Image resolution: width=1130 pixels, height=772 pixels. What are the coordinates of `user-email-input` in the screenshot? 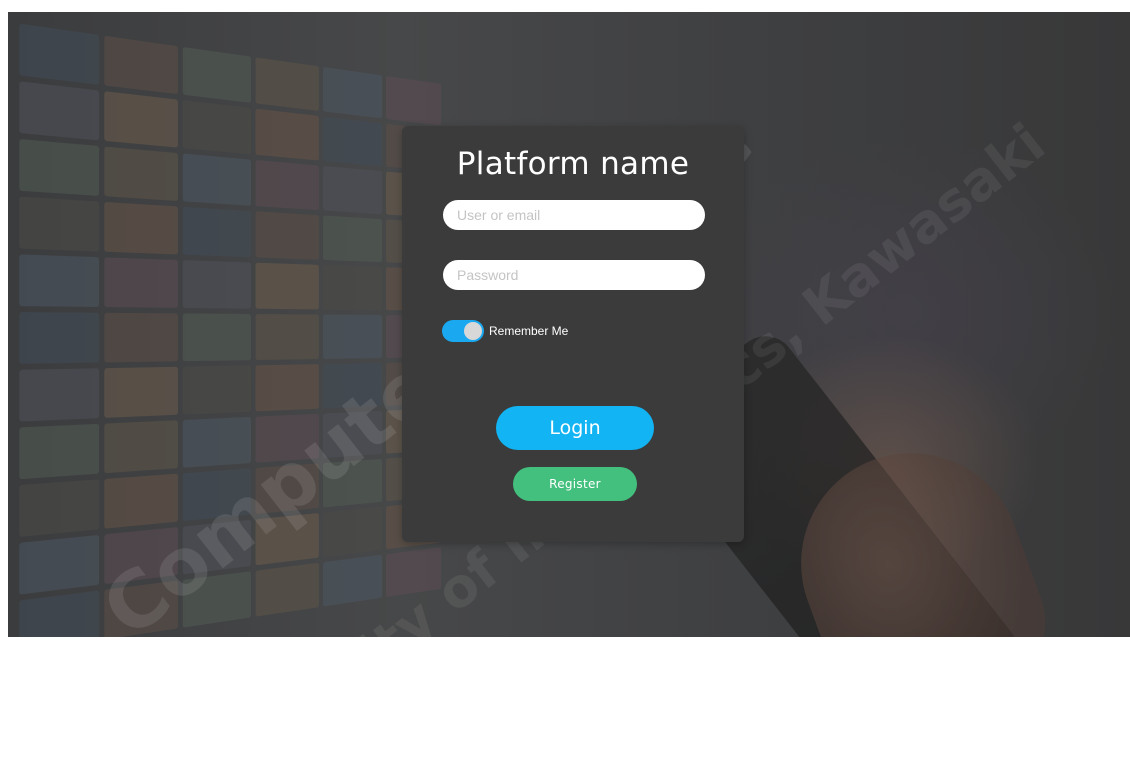 It's located at (574, 215).